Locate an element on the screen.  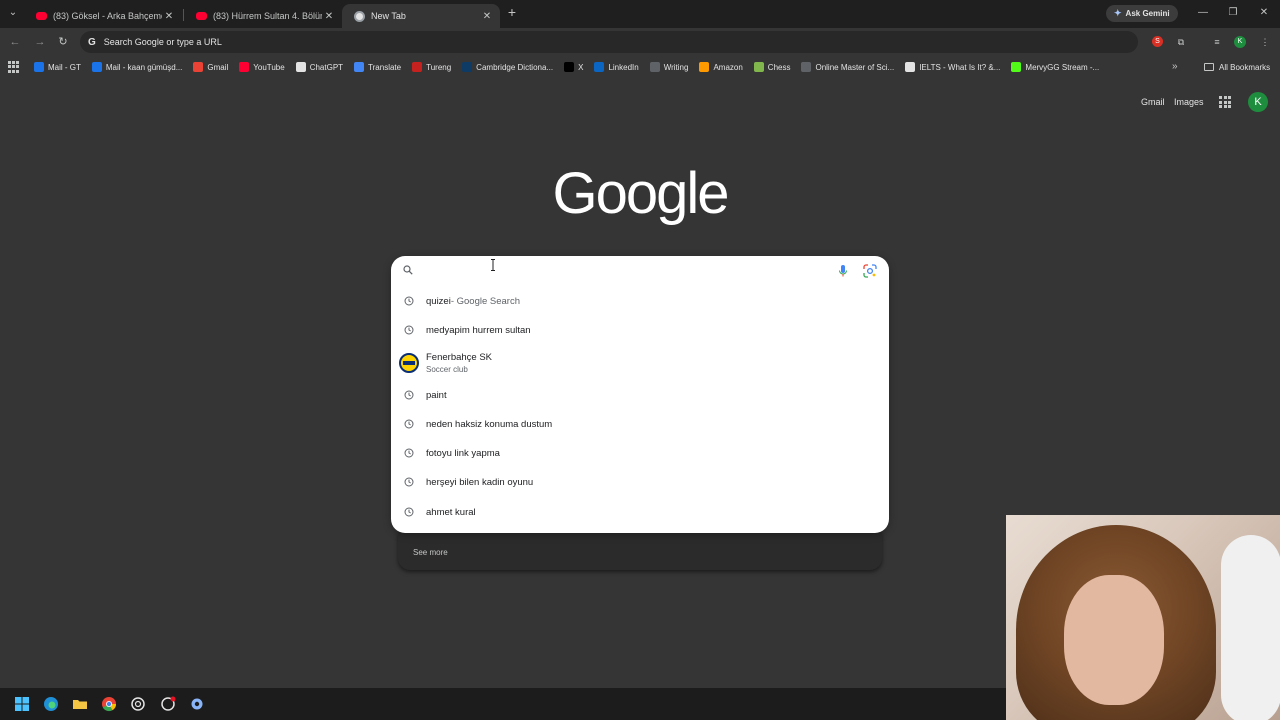
address-bar-placeholder: Search Google or type a URL is located at coordinates (162, 42).